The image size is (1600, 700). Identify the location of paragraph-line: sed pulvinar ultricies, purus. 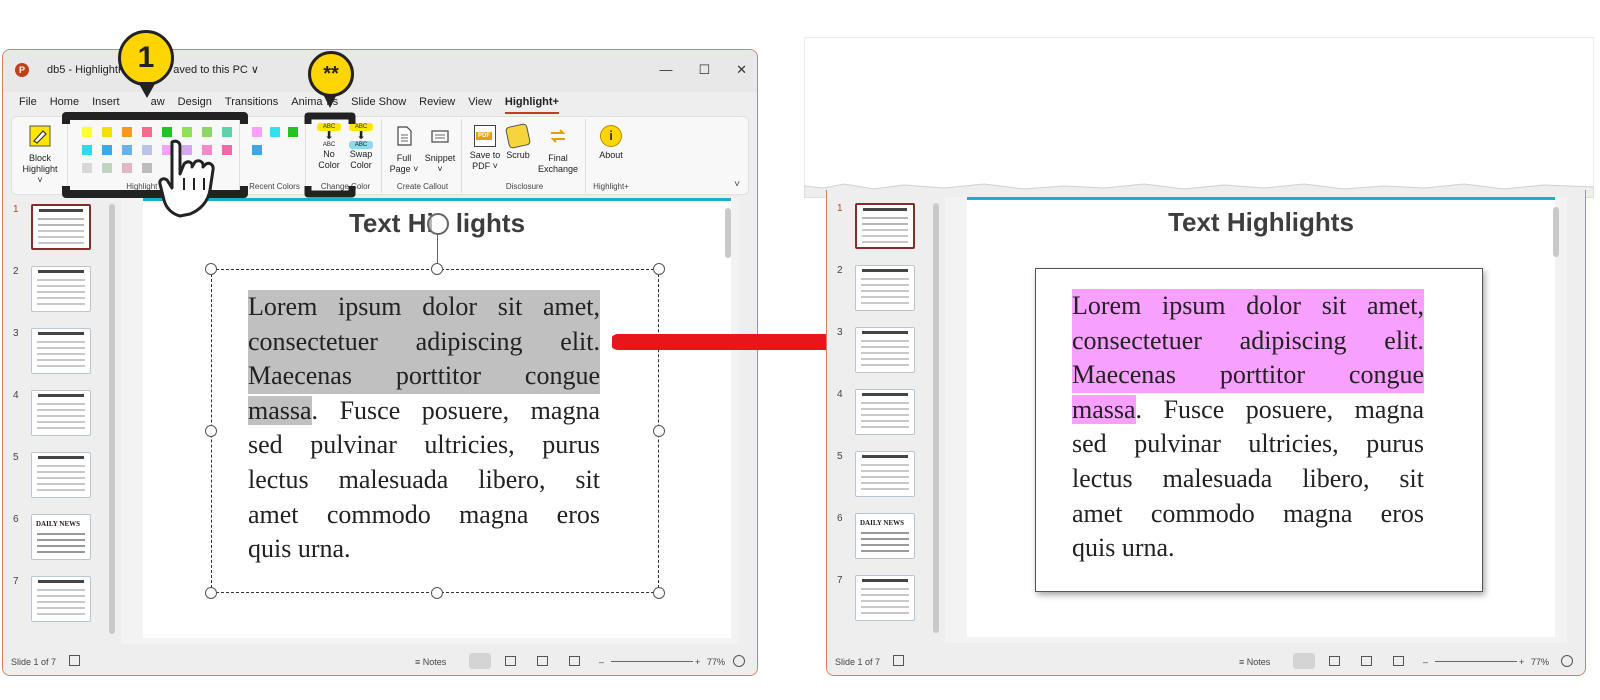
(424, 445).